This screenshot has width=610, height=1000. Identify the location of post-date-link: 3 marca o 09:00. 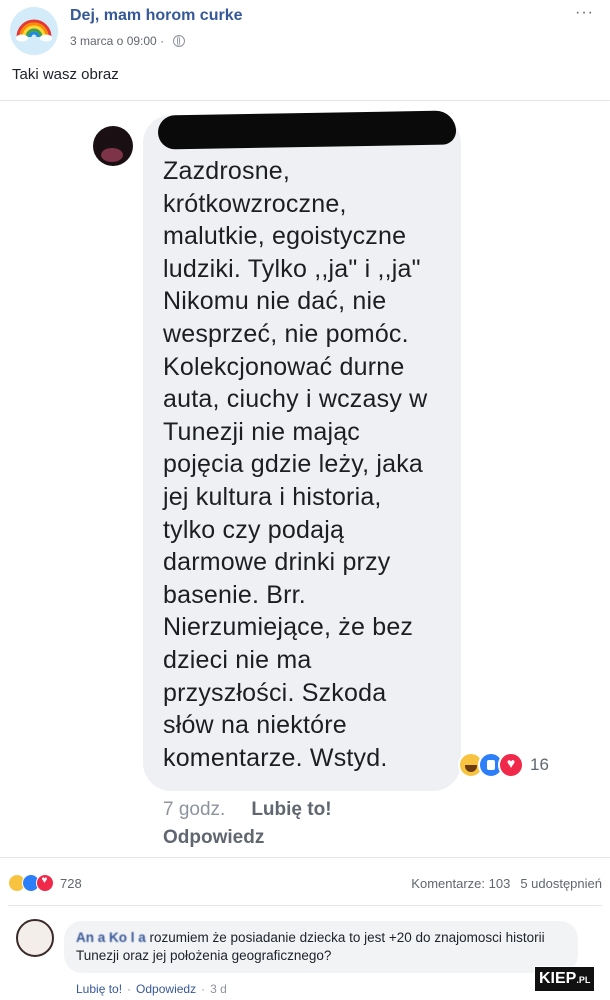
(113, 41).